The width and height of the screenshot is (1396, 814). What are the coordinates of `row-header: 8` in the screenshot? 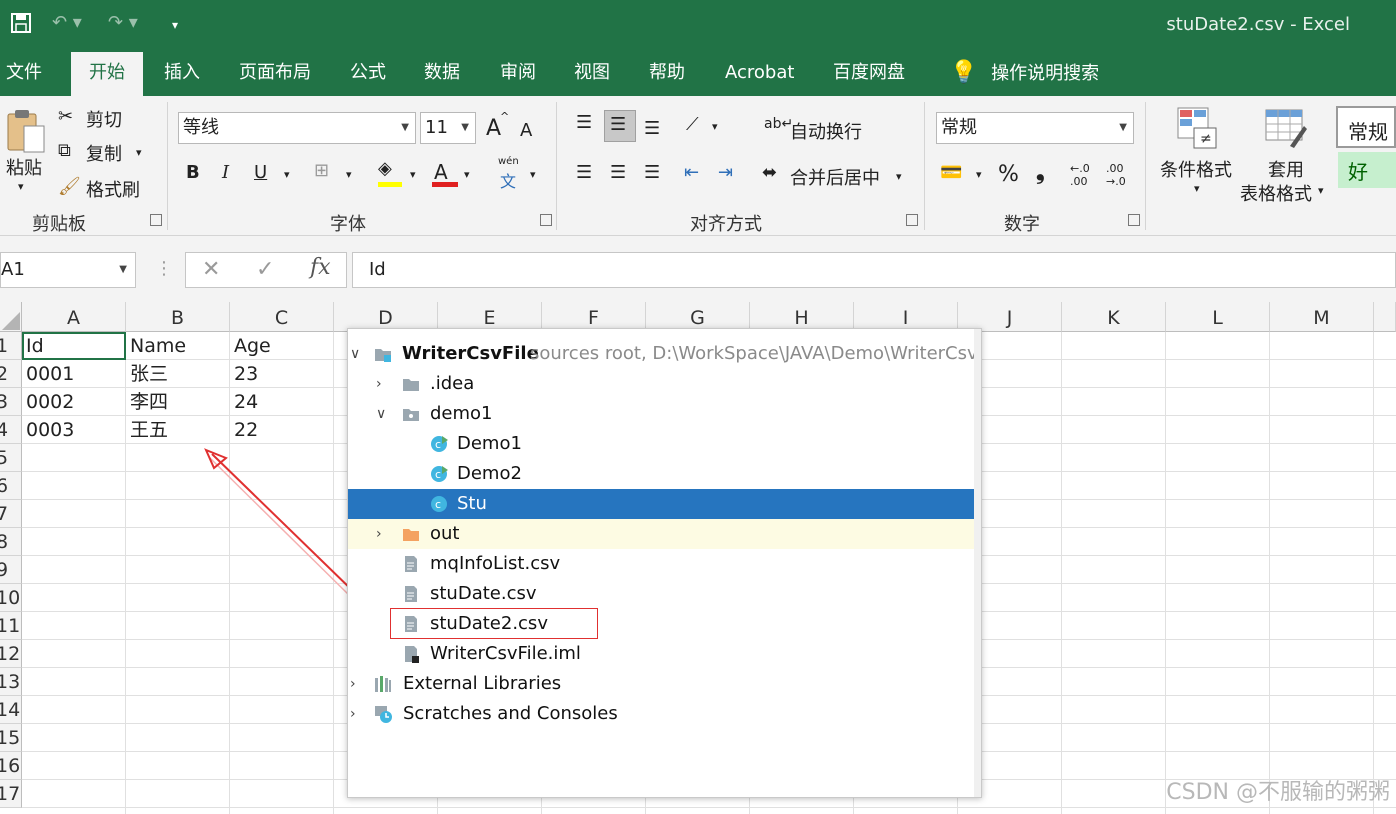 It's located at (11, 542).